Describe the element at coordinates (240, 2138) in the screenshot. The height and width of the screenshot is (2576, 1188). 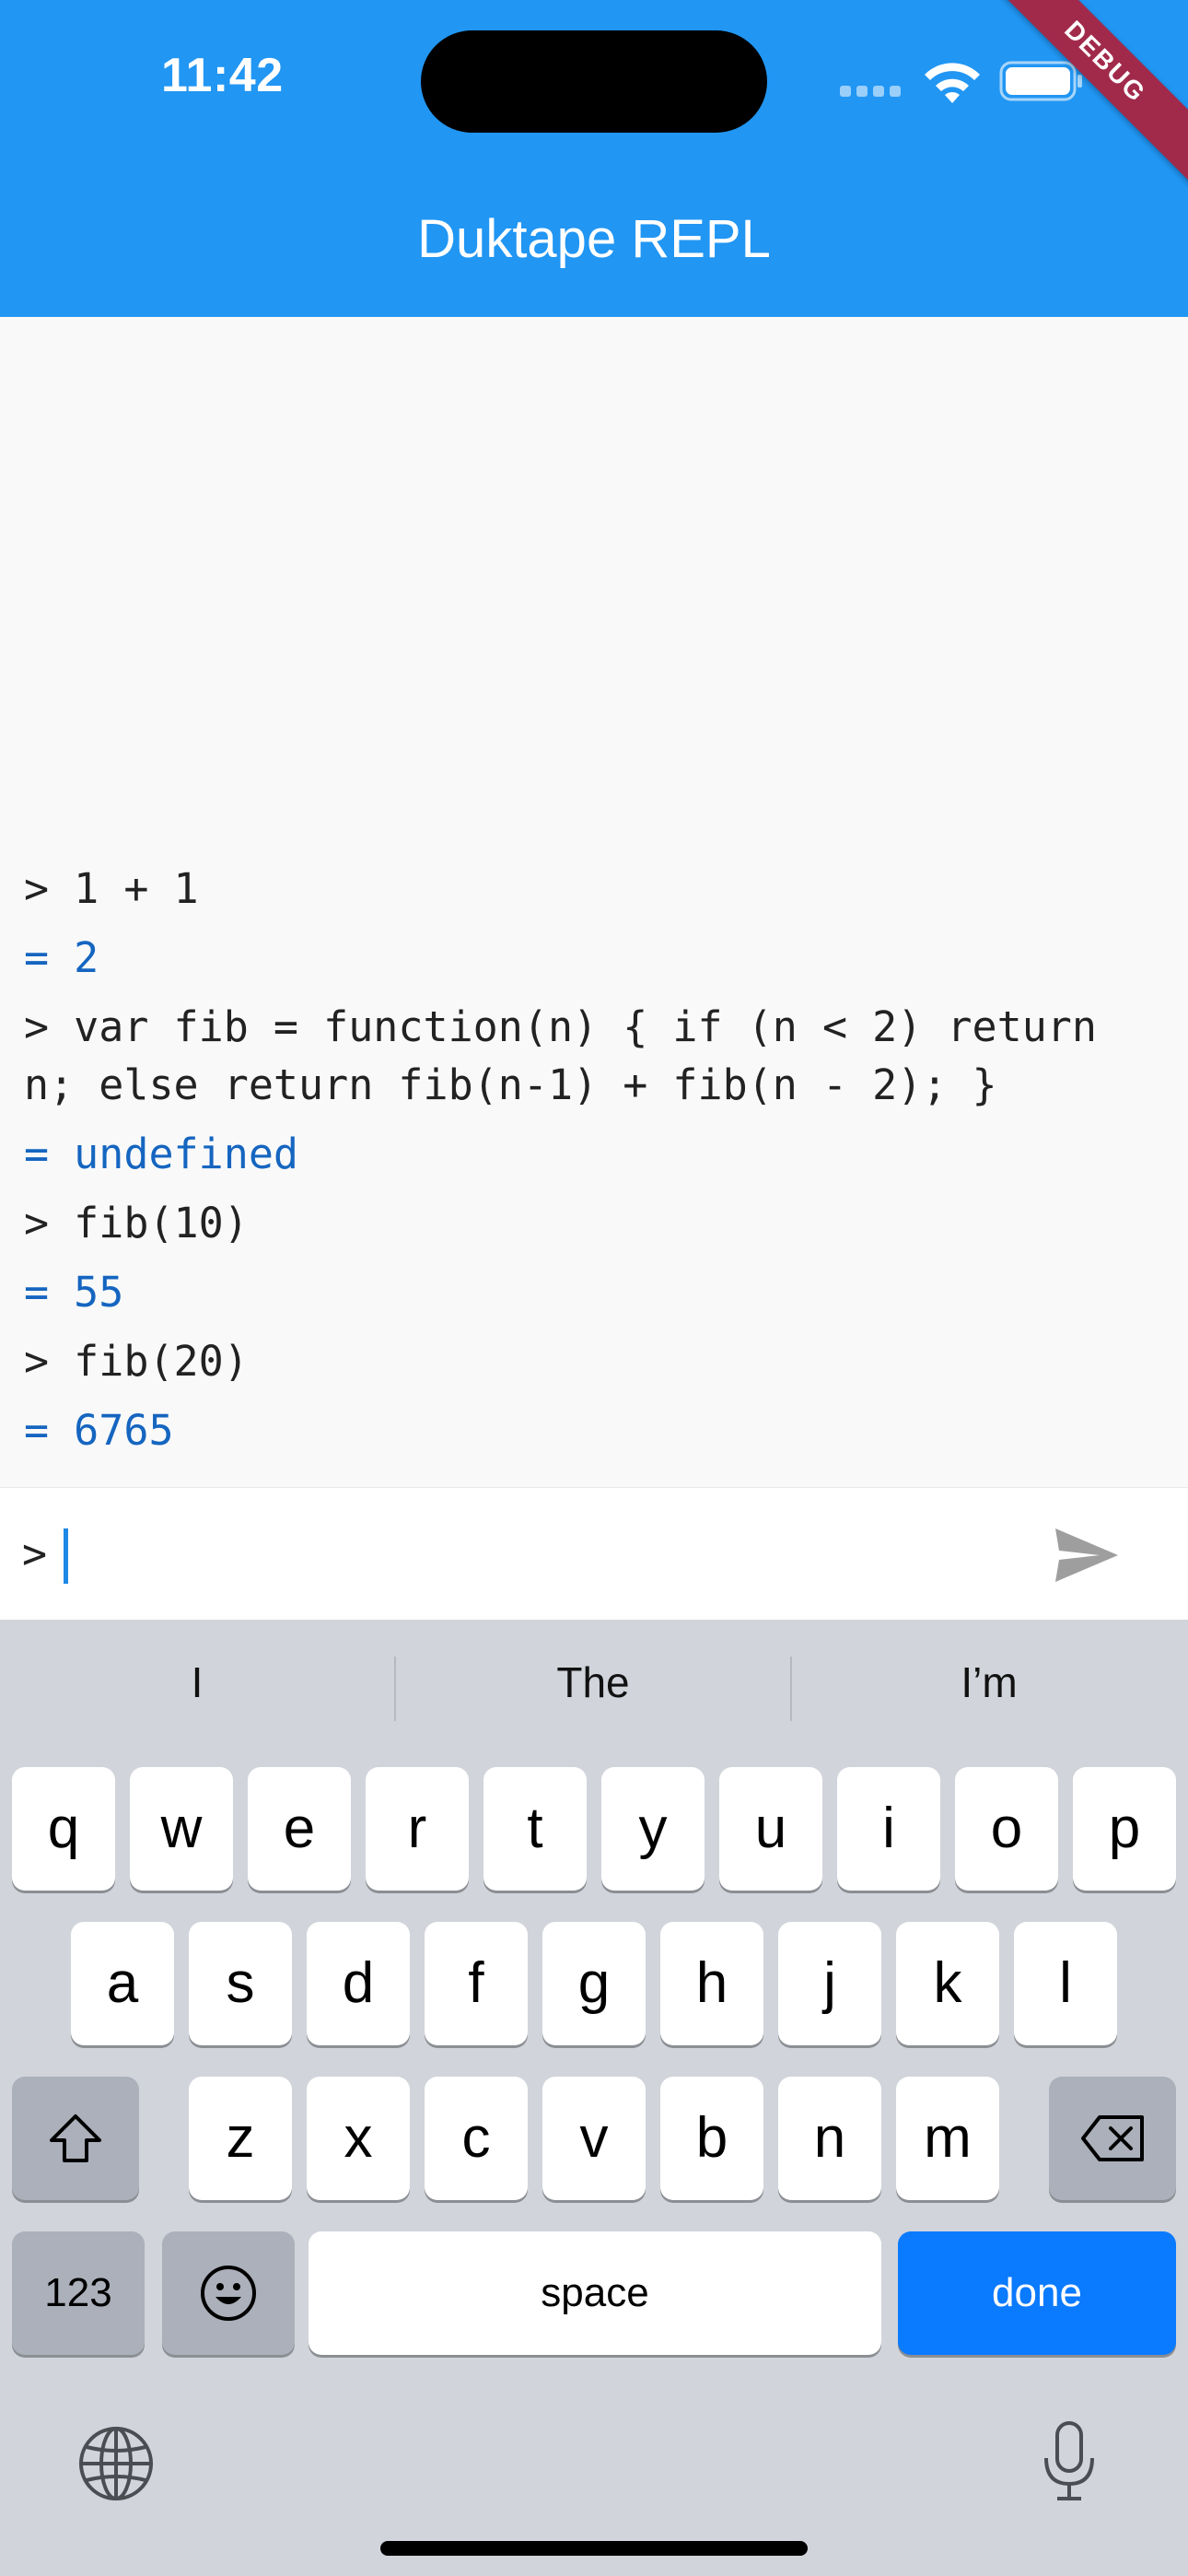
I see `key-z: z` at that location.